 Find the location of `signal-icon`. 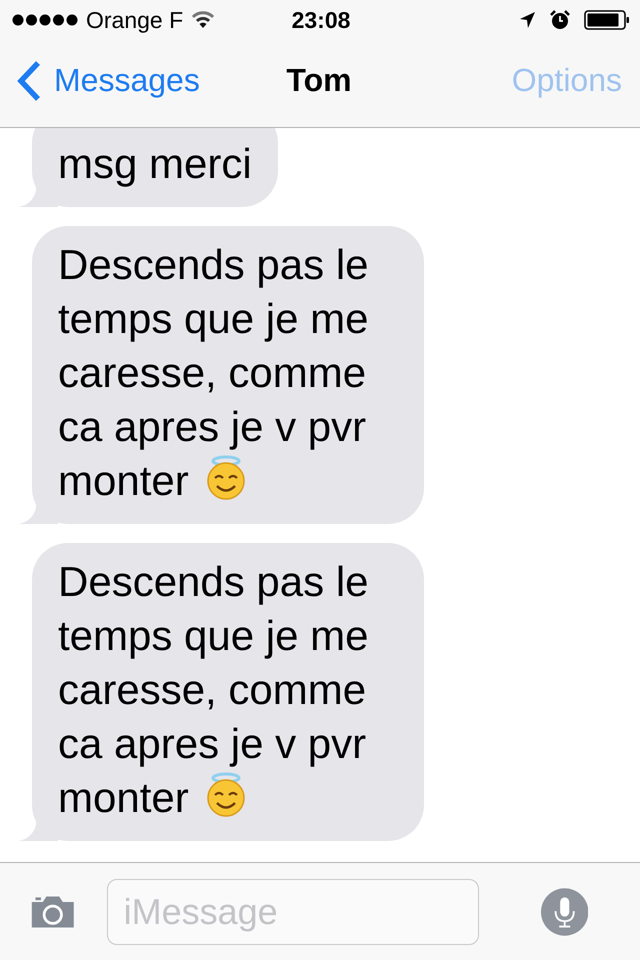

signal-icon is located at coordinates (45, 20).